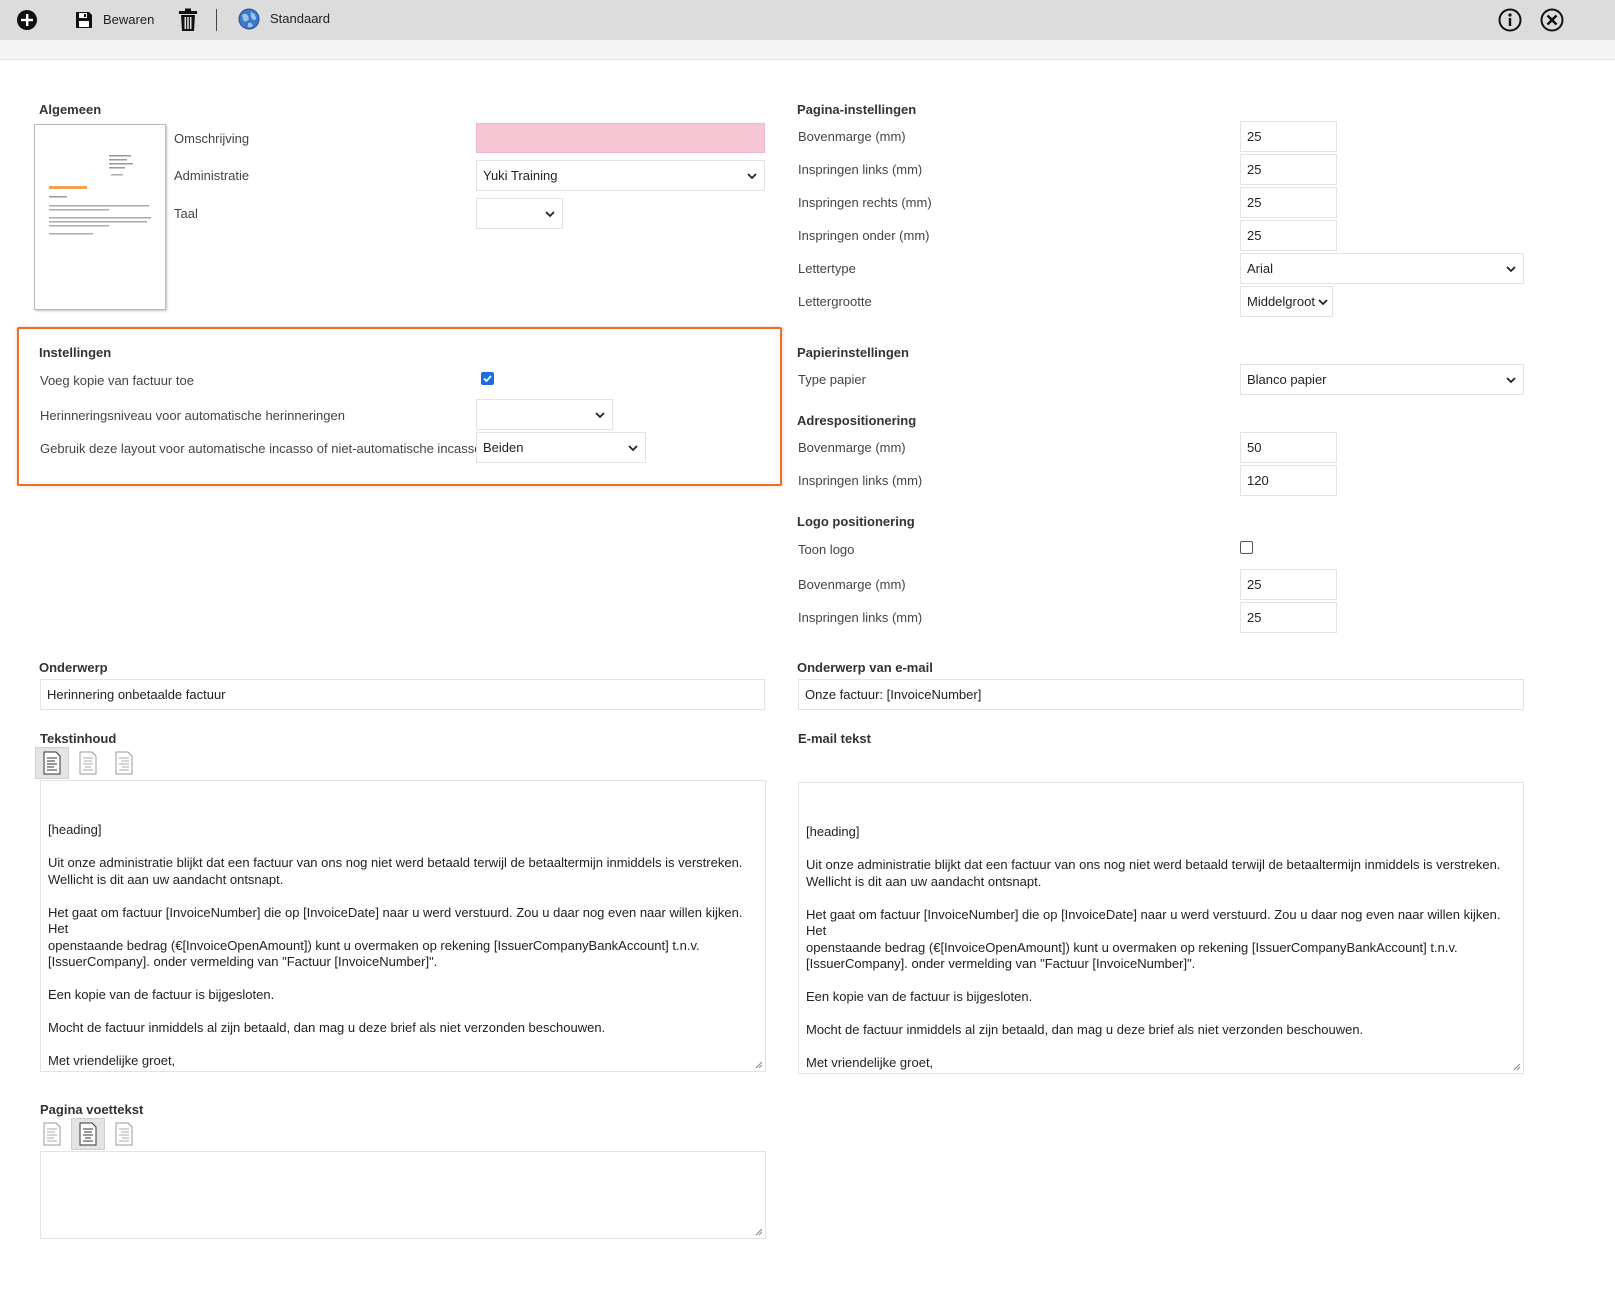 The height and width of the screenshot is (1296, 1615). I want to click on toolbar-separator, so click(216, 20).